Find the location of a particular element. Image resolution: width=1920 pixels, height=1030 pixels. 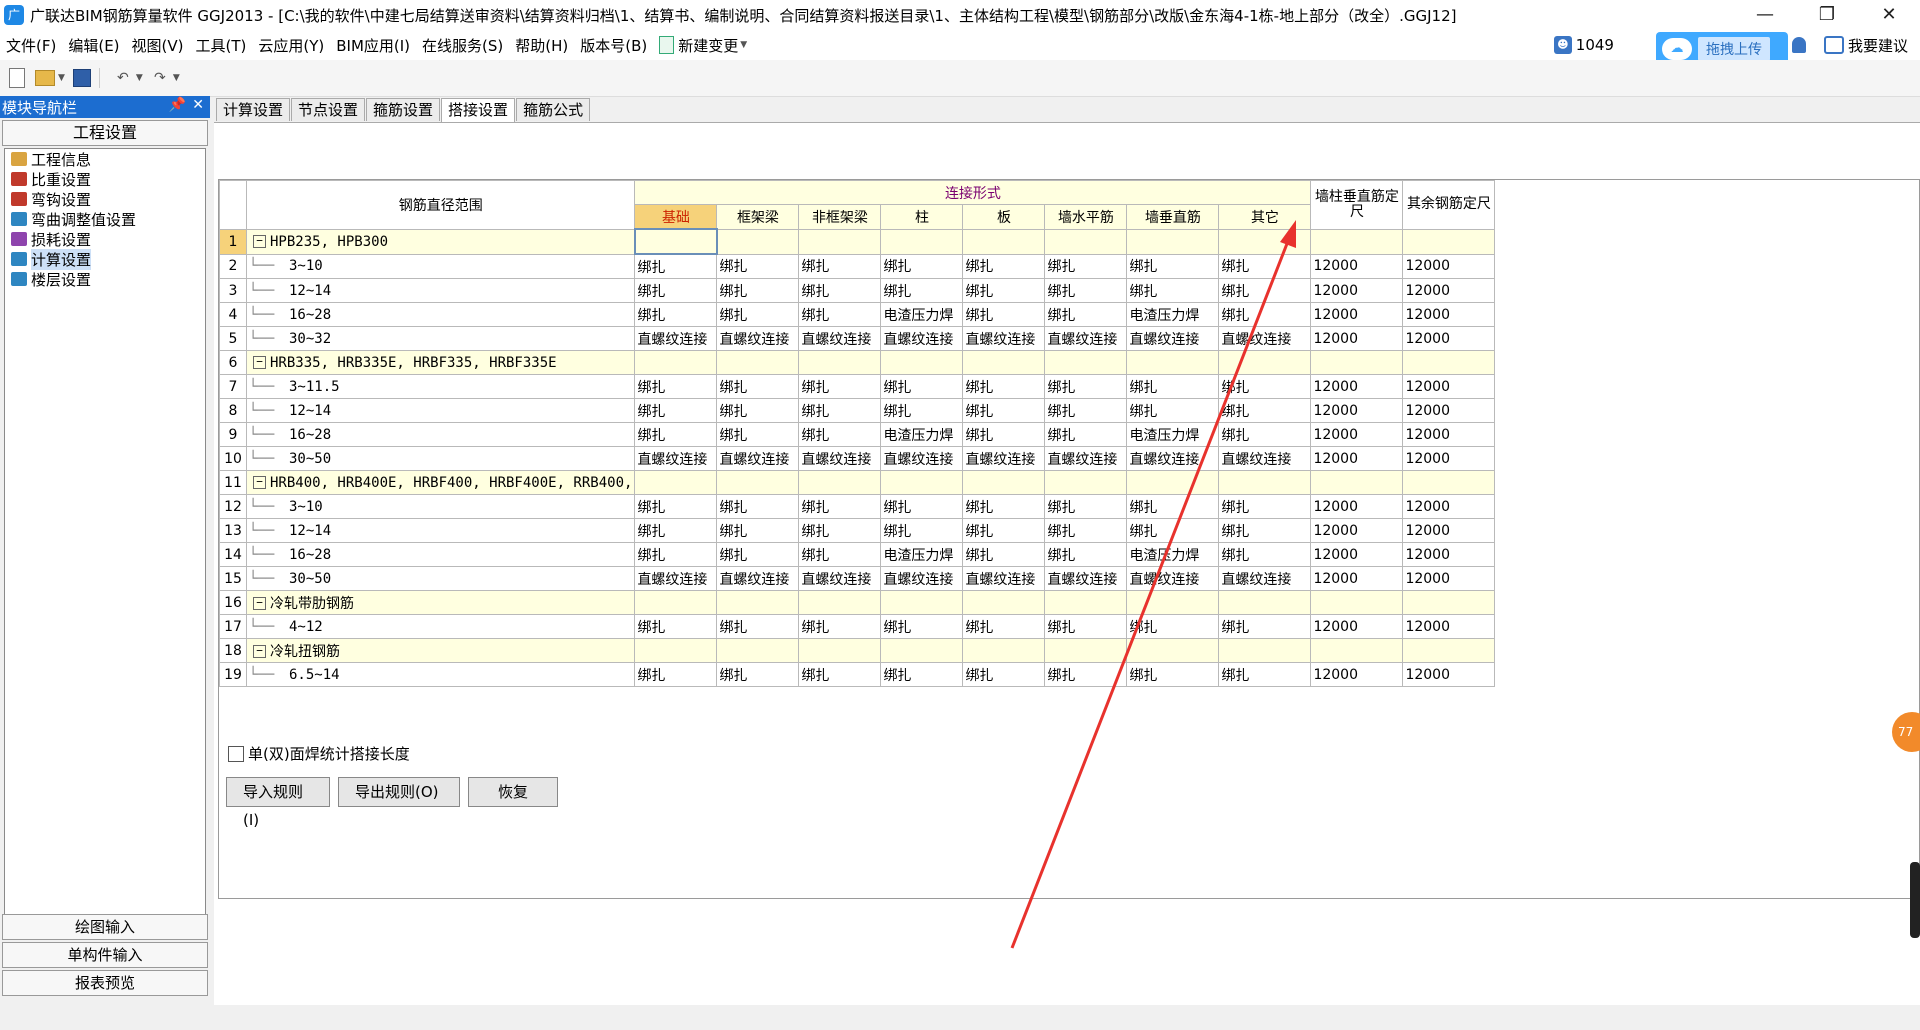

annotation-arrow is located at coordinates (1153, 584).